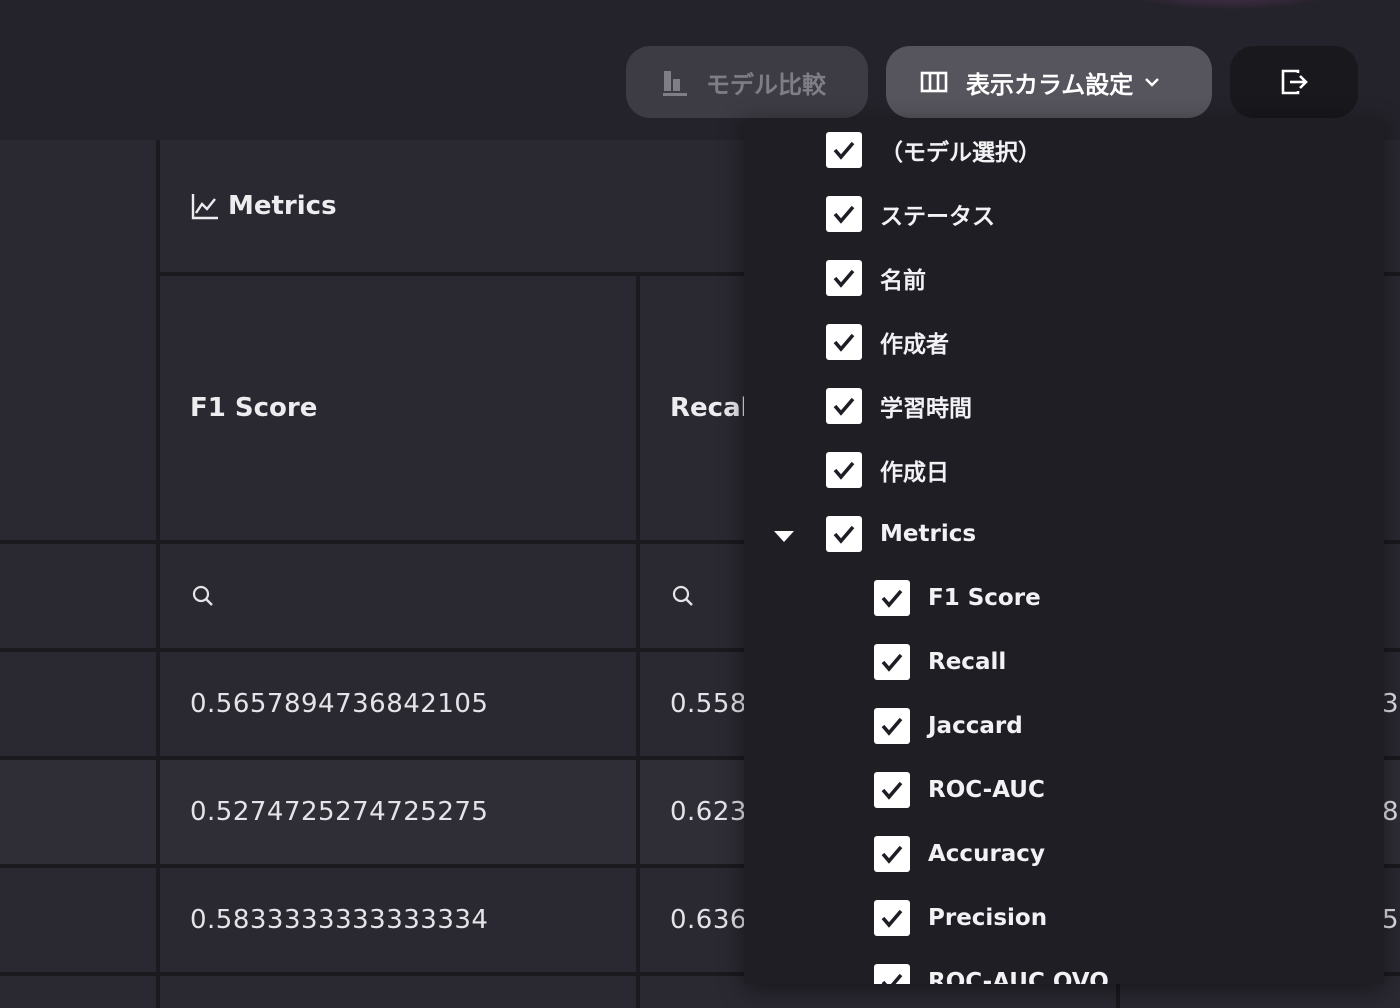  What do you see at coordinates (339, 704) in the screenshot?
I see `f1-score-value: 0.5657894736842105` at bounding box center [339, 704].